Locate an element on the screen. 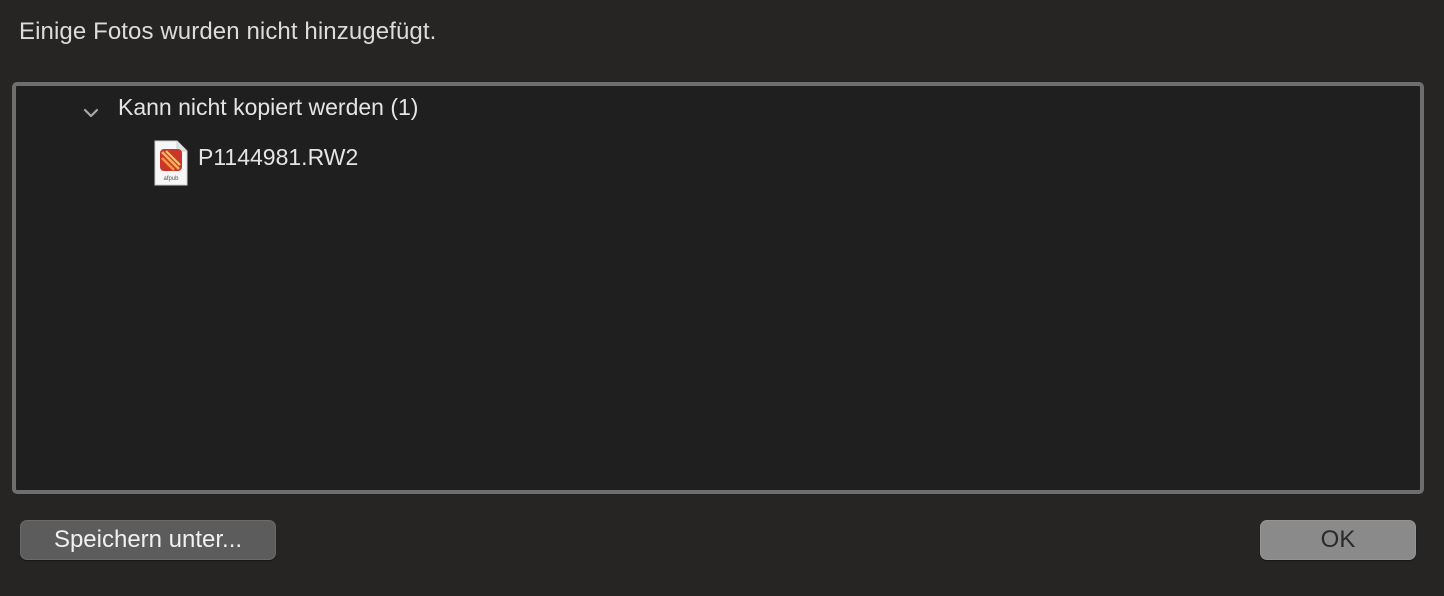 This screenshot has height=596, width=1444. group-label: Kann nicht kopiert werden (1) is located at coordinates (268, 107).